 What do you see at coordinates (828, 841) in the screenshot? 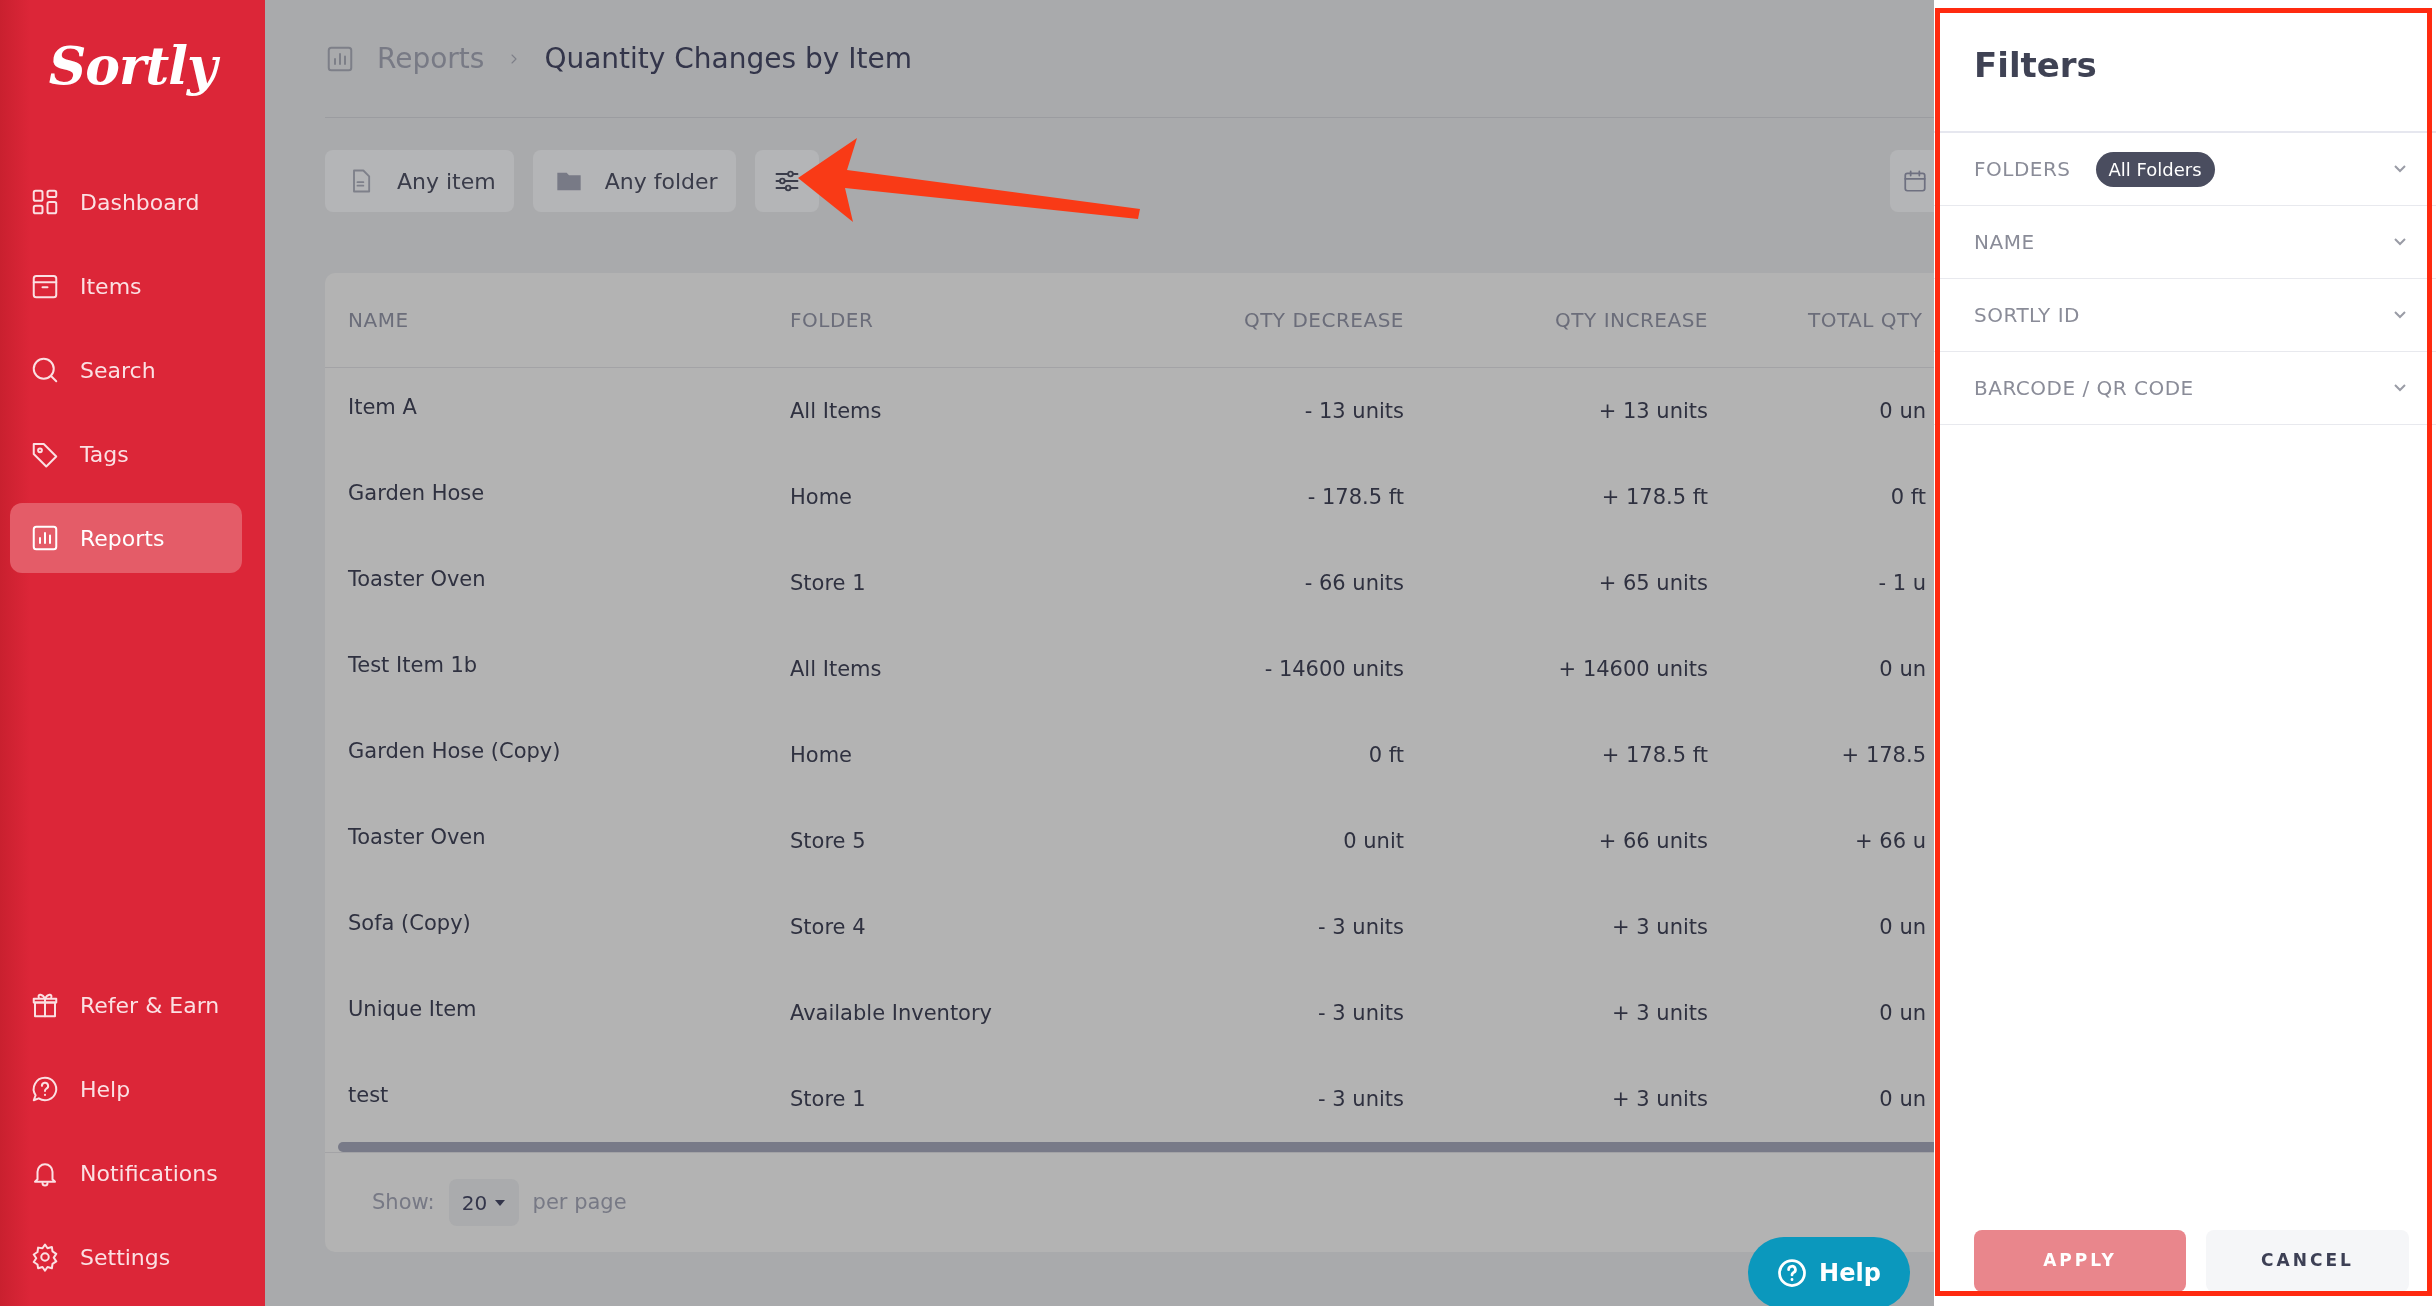
I see `table-cell-text: Store 5` at bounding box center [828, 841].